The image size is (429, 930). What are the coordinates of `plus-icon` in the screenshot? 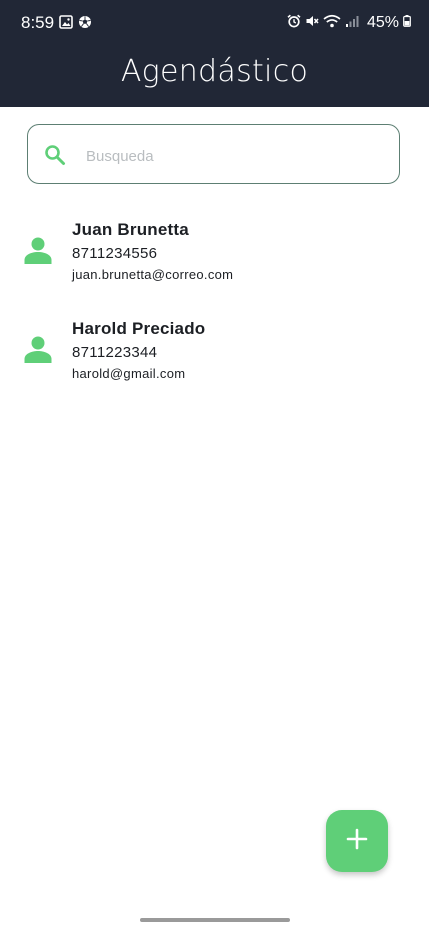 It's located at (357, 841).